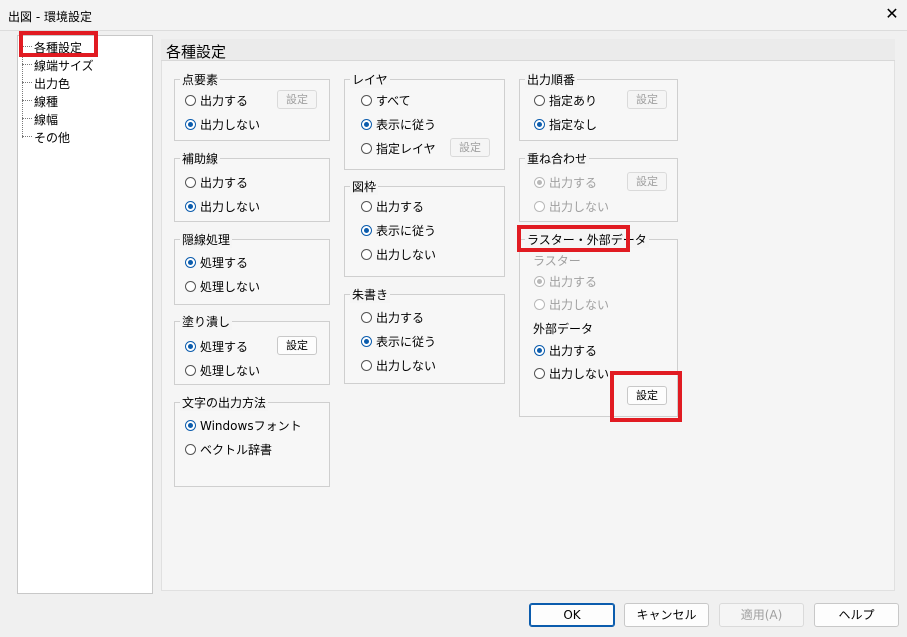 The width and height of the screenshot is (907, 637). I want to click on point-settings-button: 設定, so click(297, 99).